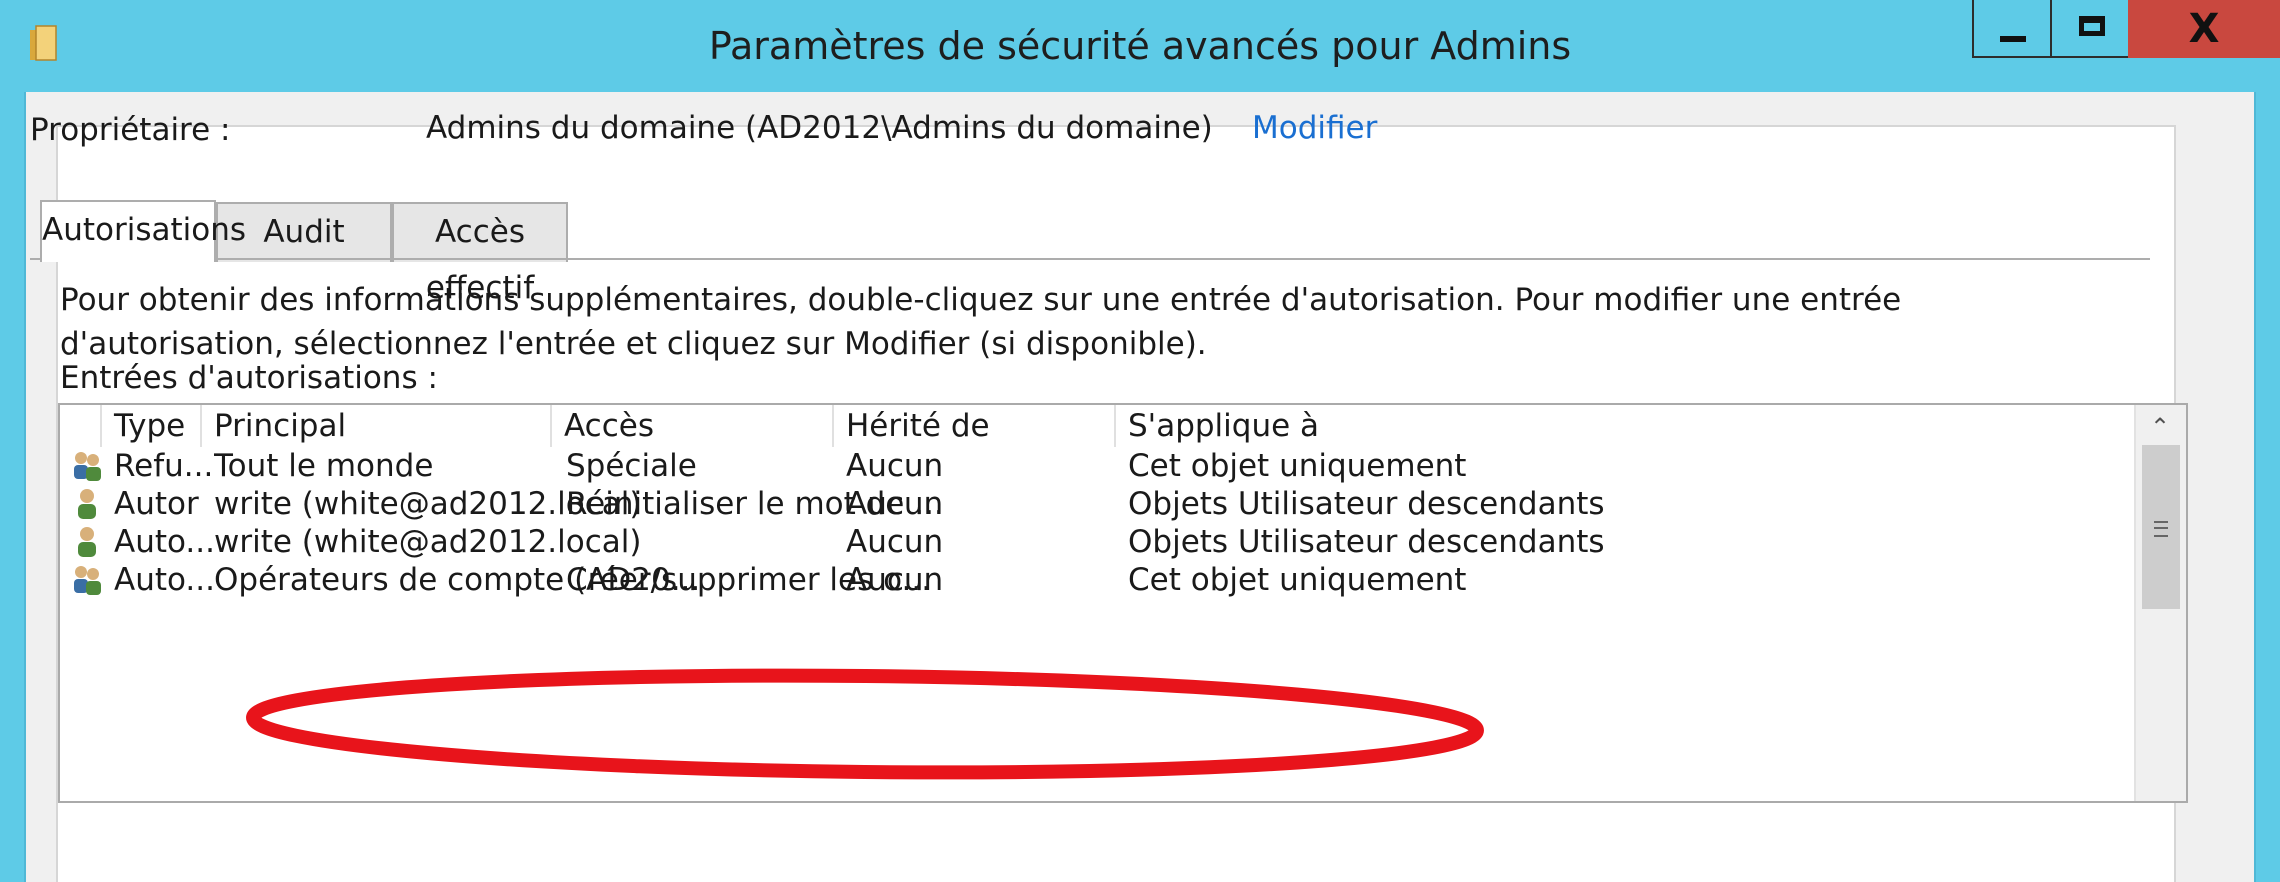 The image size is (2280, 882). What do you see at coordinates (143, 231) in the screenshot?
I see `tab-autorisations: Autorisations` at bounding box center [143, 231].